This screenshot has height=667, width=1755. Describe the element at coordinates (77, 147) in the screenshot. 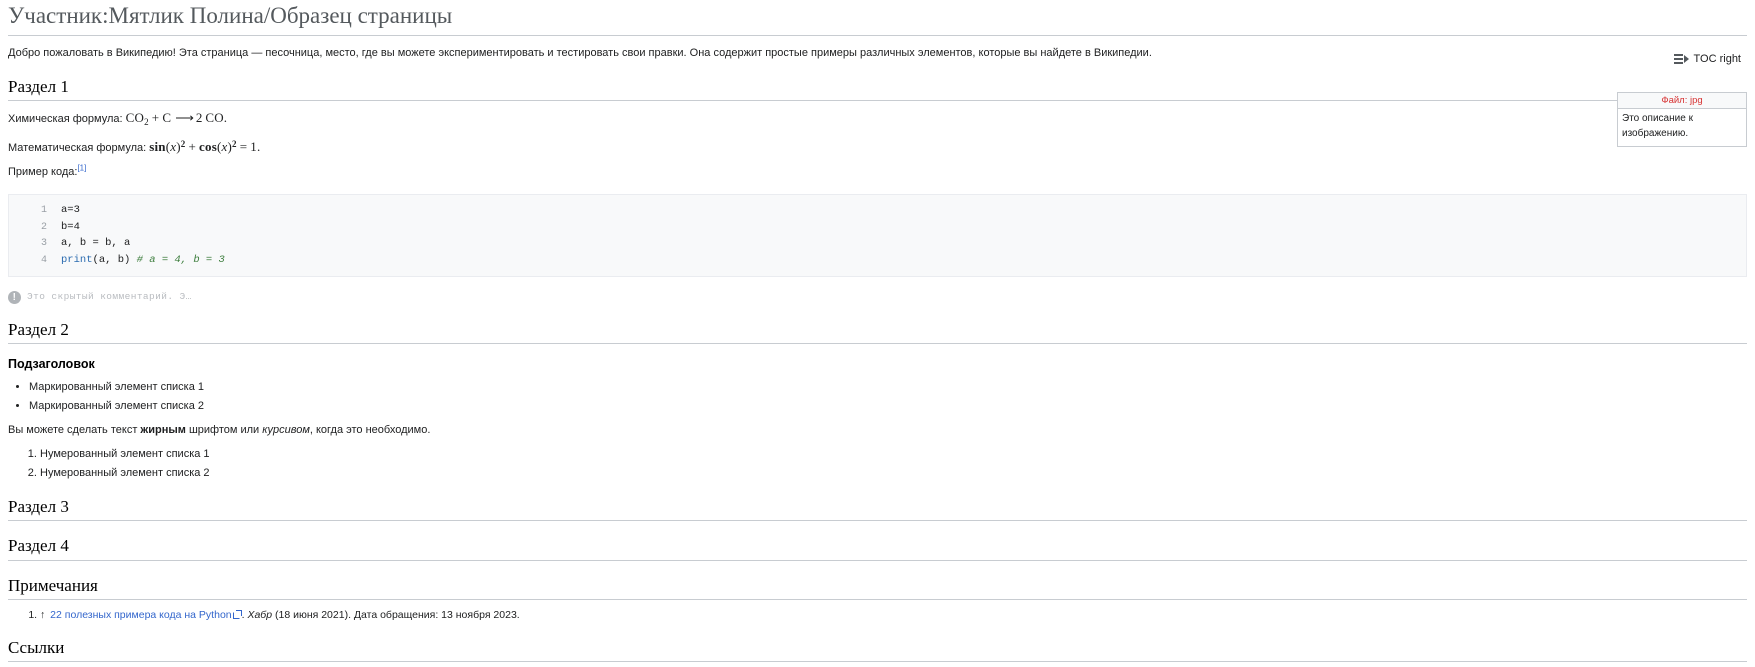

I see `math-formula-label: Математическая формула:` at that location.